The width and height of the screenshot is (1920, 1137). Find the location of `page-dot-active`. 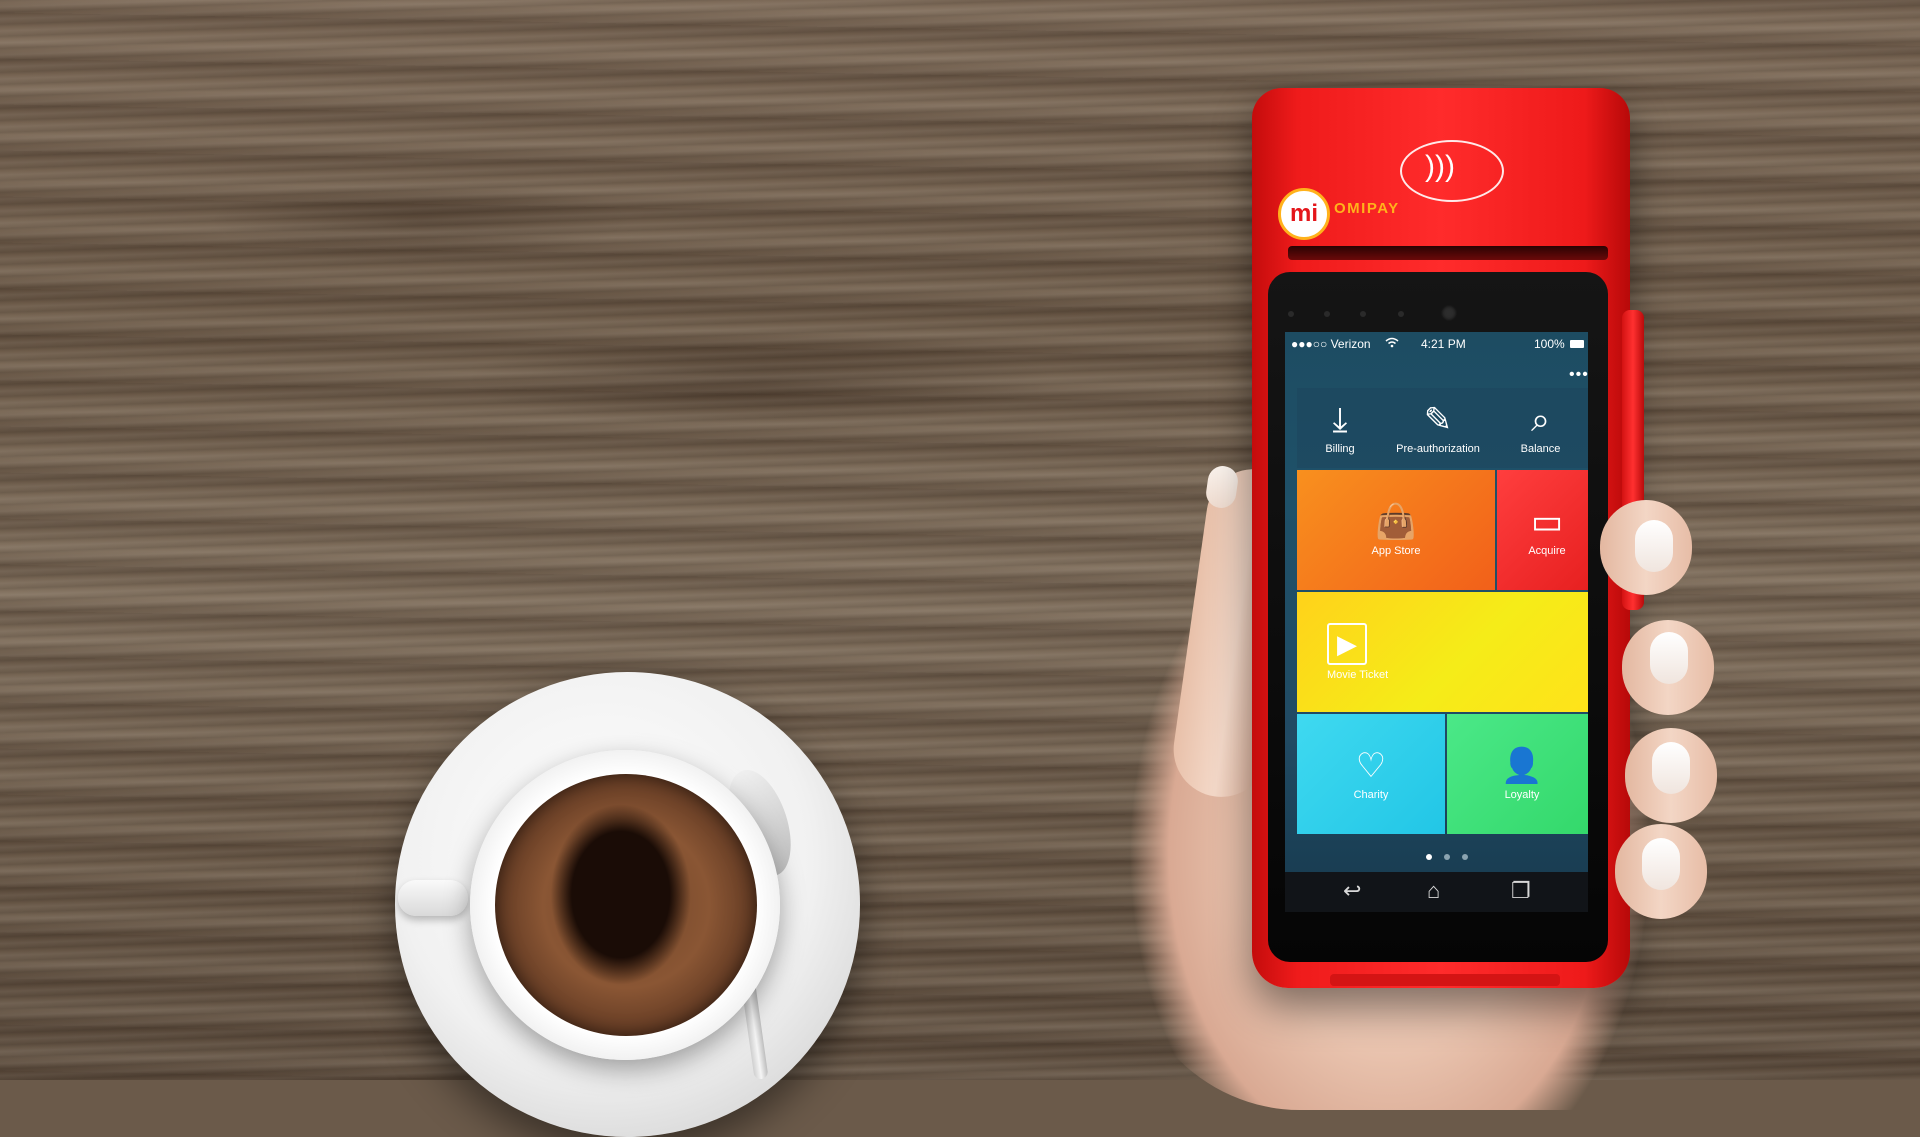

page-dot-active is located at coordinates (1429, 857).